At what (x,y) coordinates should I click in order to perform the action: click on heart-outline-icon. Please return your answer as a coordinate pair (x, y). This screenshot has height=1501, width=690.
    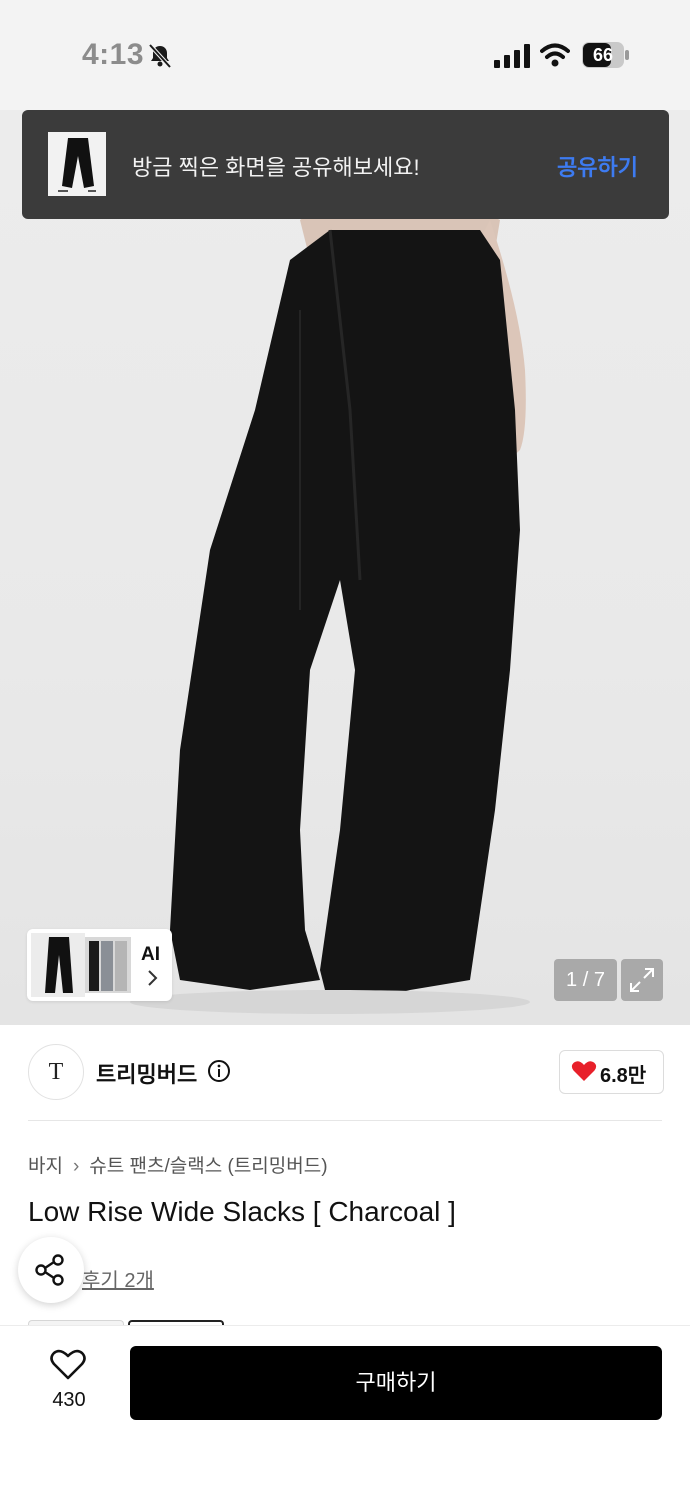
    Looking at the image, I should click on (68, 1365).